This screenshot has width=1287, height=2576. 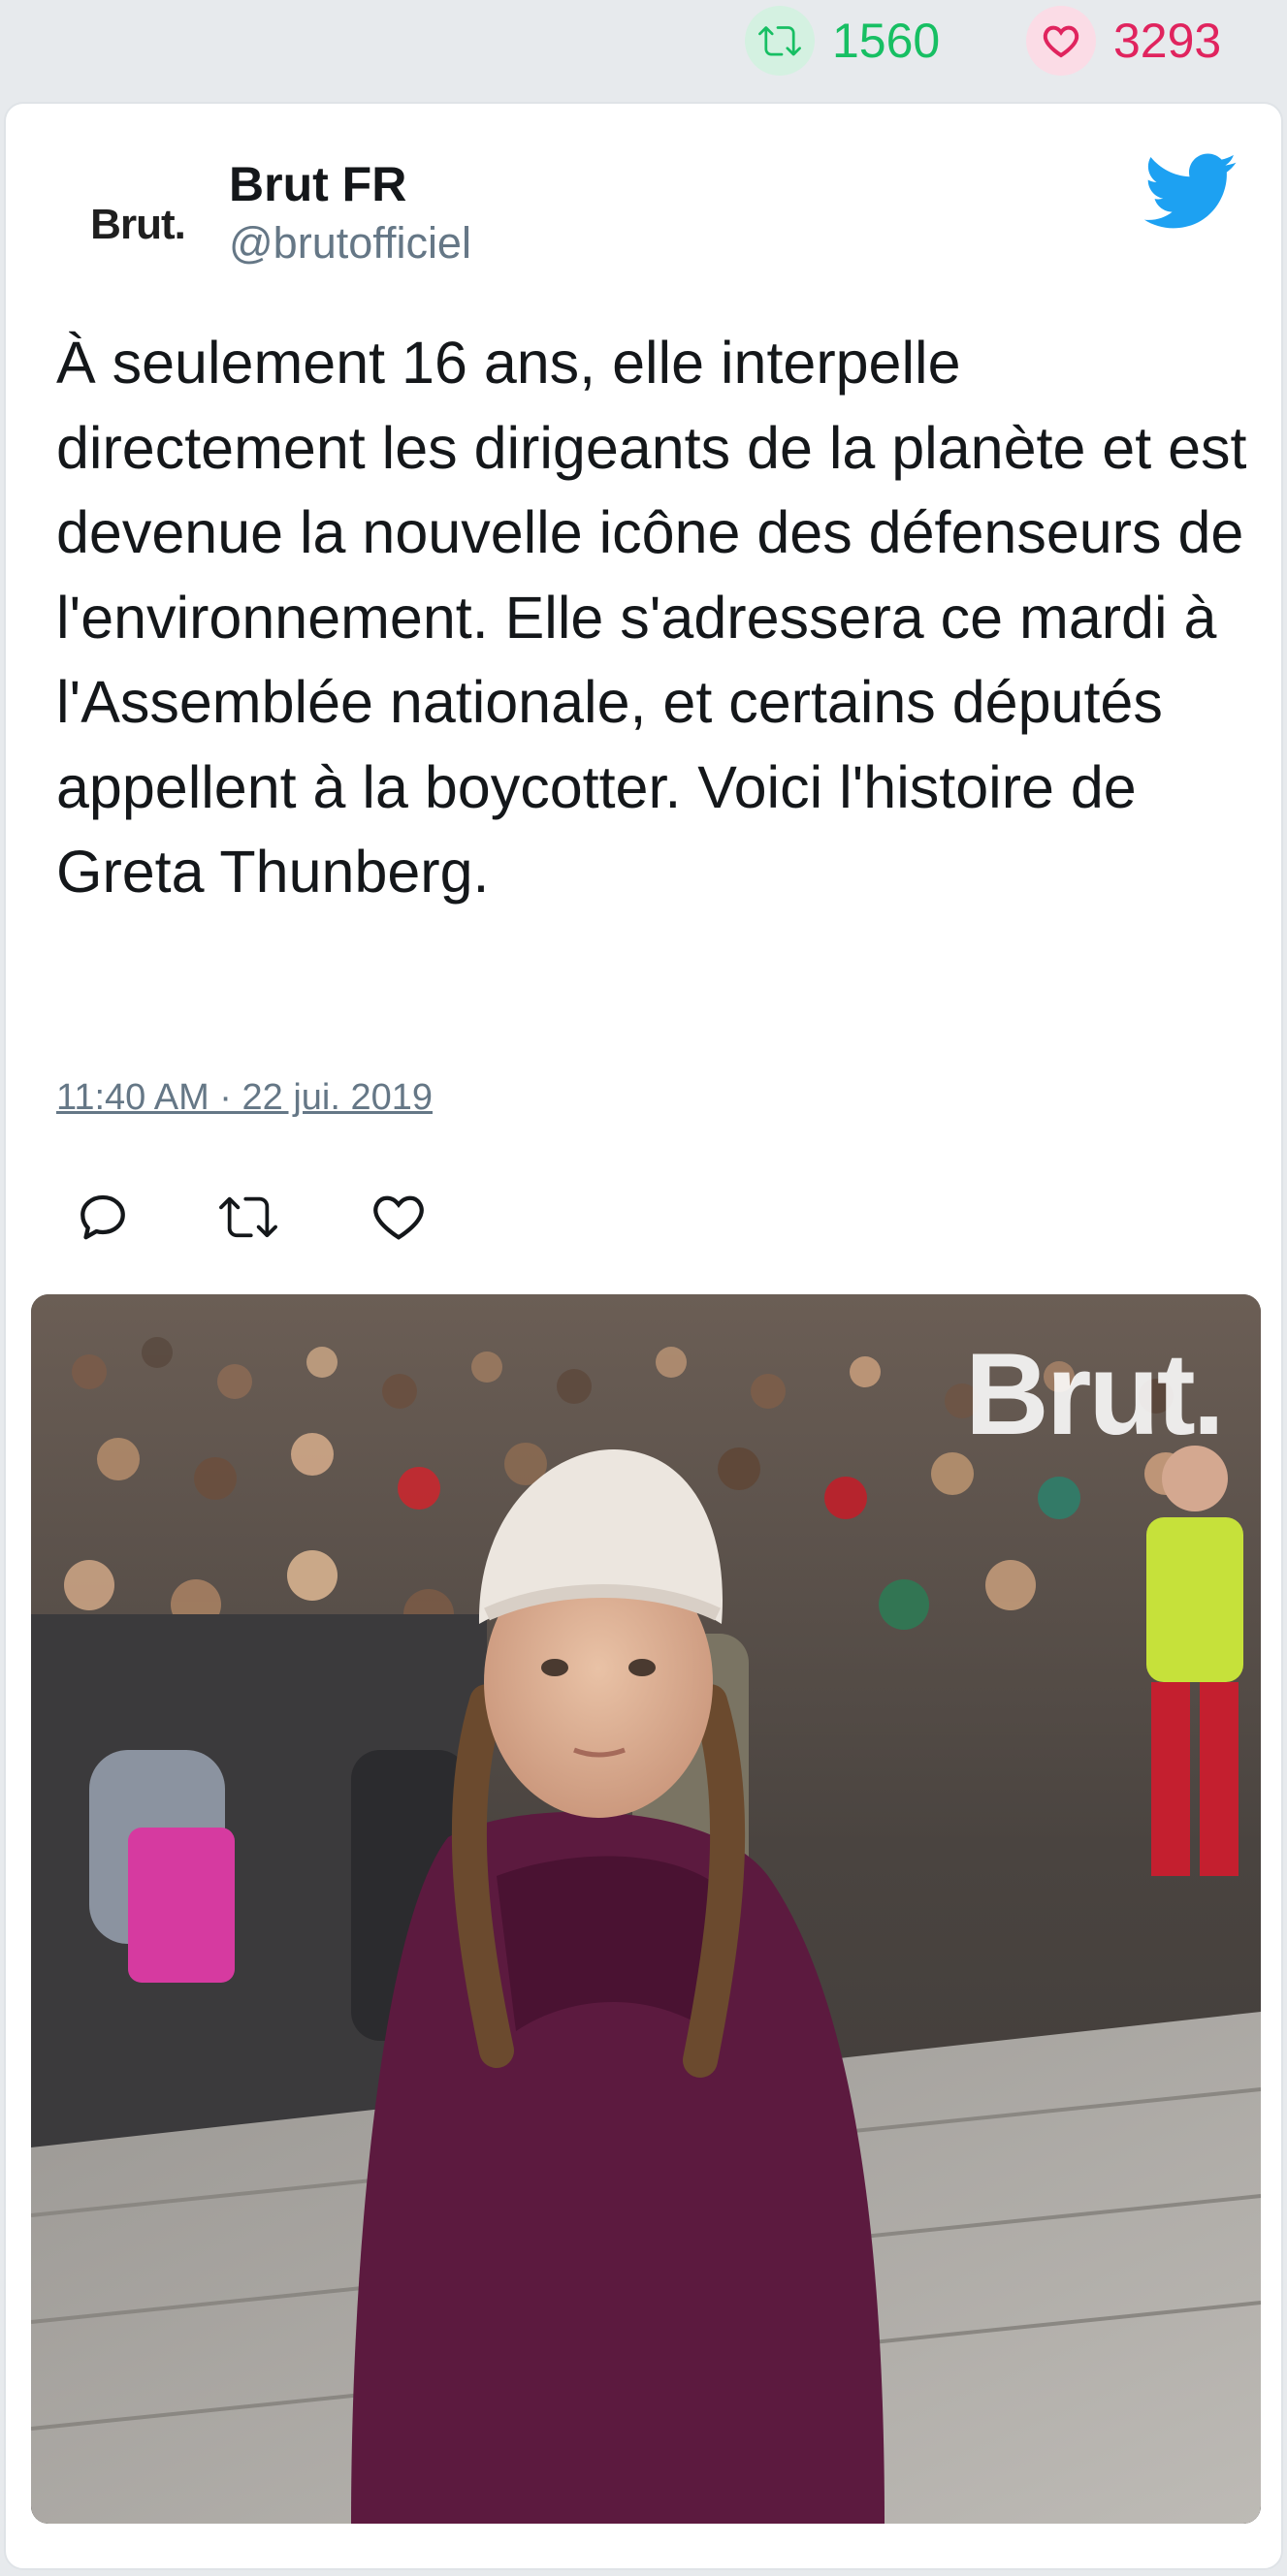 What do you see at coordinates (886, 41) in the screenshot?
I see `retweet-count: 1560` at bounding box center [886, 41].